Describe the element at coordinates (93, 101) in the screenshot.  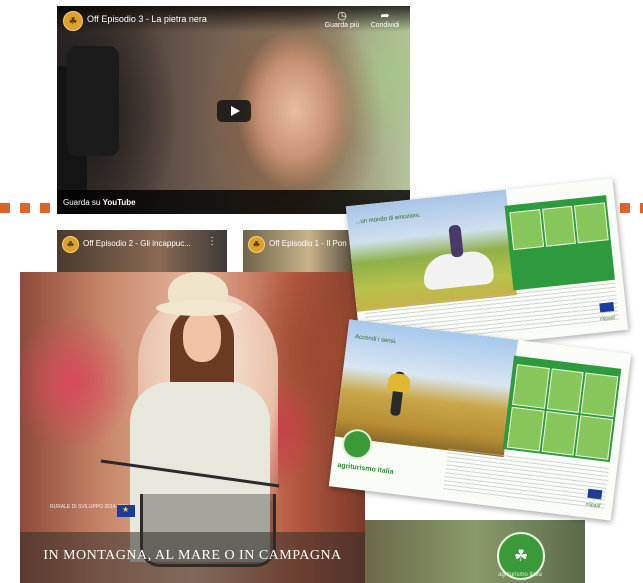
I see `video-frame-camera` at that location.